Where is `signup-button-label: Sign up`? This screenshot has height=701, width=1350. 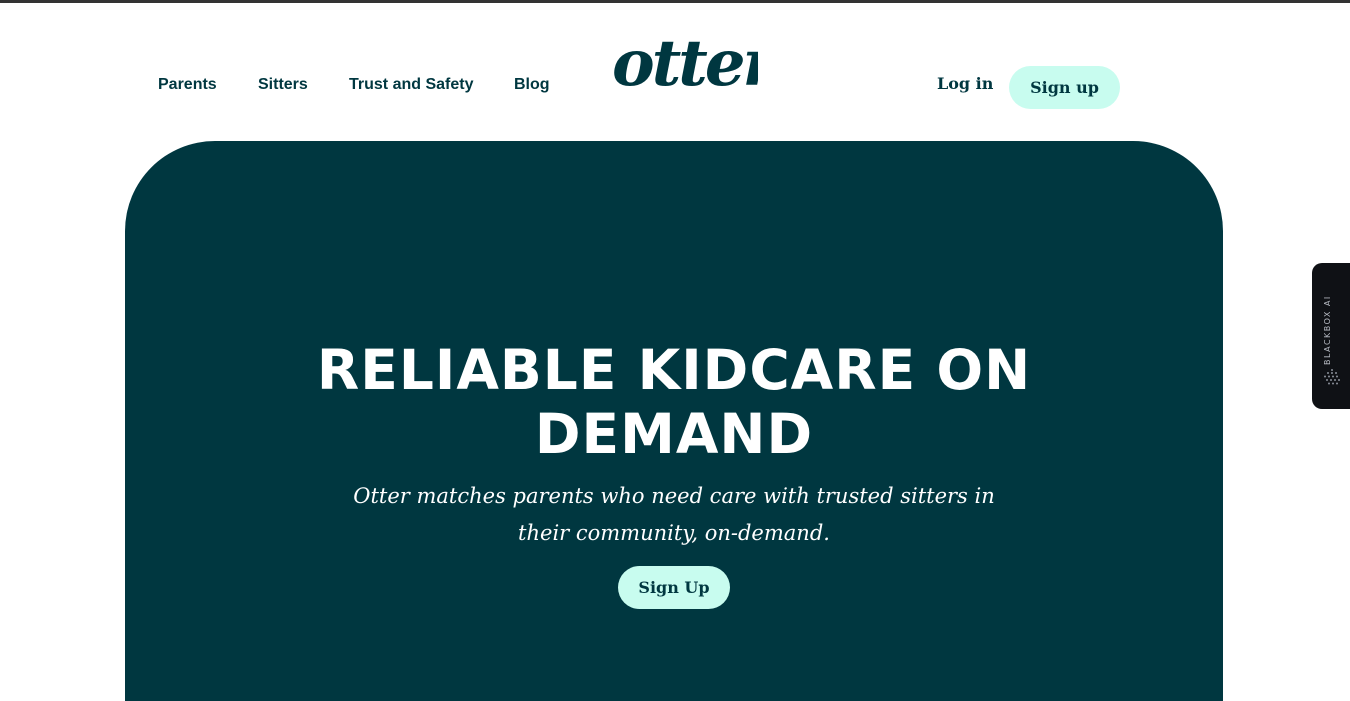 signup-button-label: Sign up is located at coordinates (1064, 87).